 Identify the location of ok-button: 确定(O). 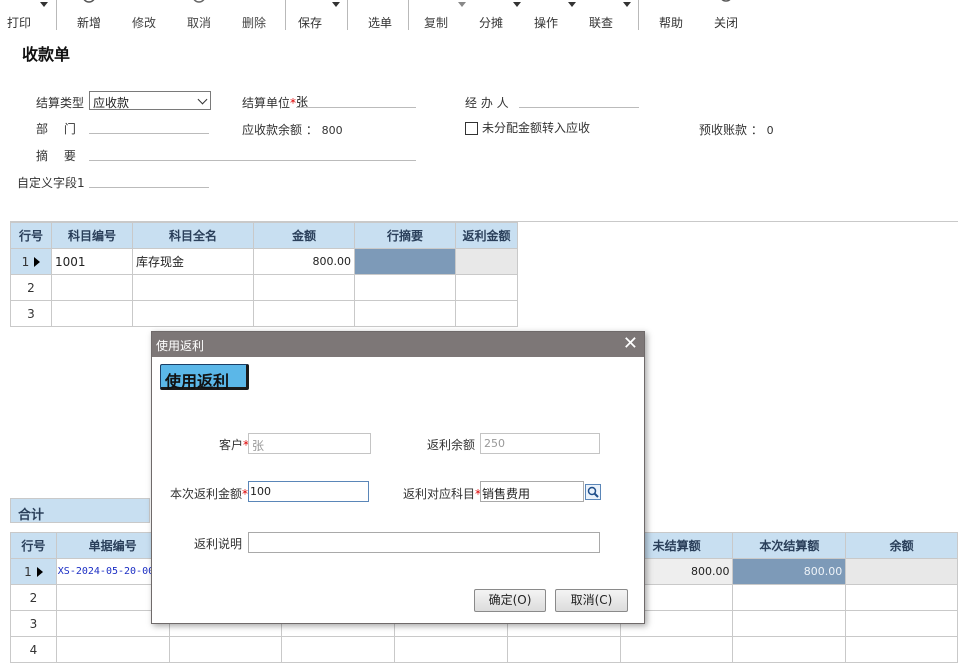
(510, 600).